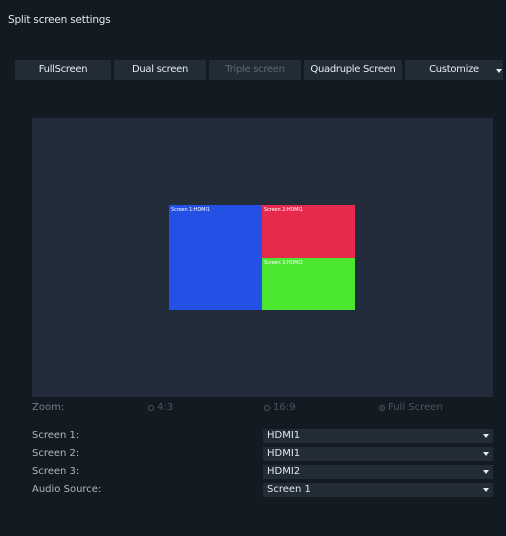  What do you see at coordinates (215, 257) in the screenshot?
I see `preview-window-screen-1: Screen 1:HDMI1` at bounding box center [215, 257].